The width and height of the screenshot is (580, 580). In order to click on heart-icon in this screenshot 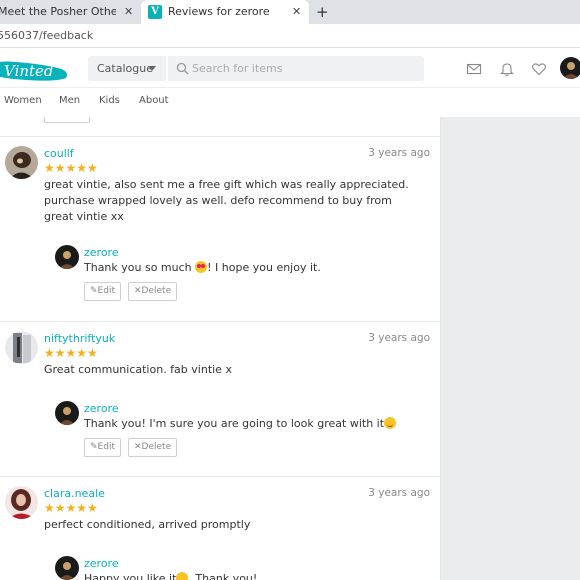, I will do `click(539, 69)`.